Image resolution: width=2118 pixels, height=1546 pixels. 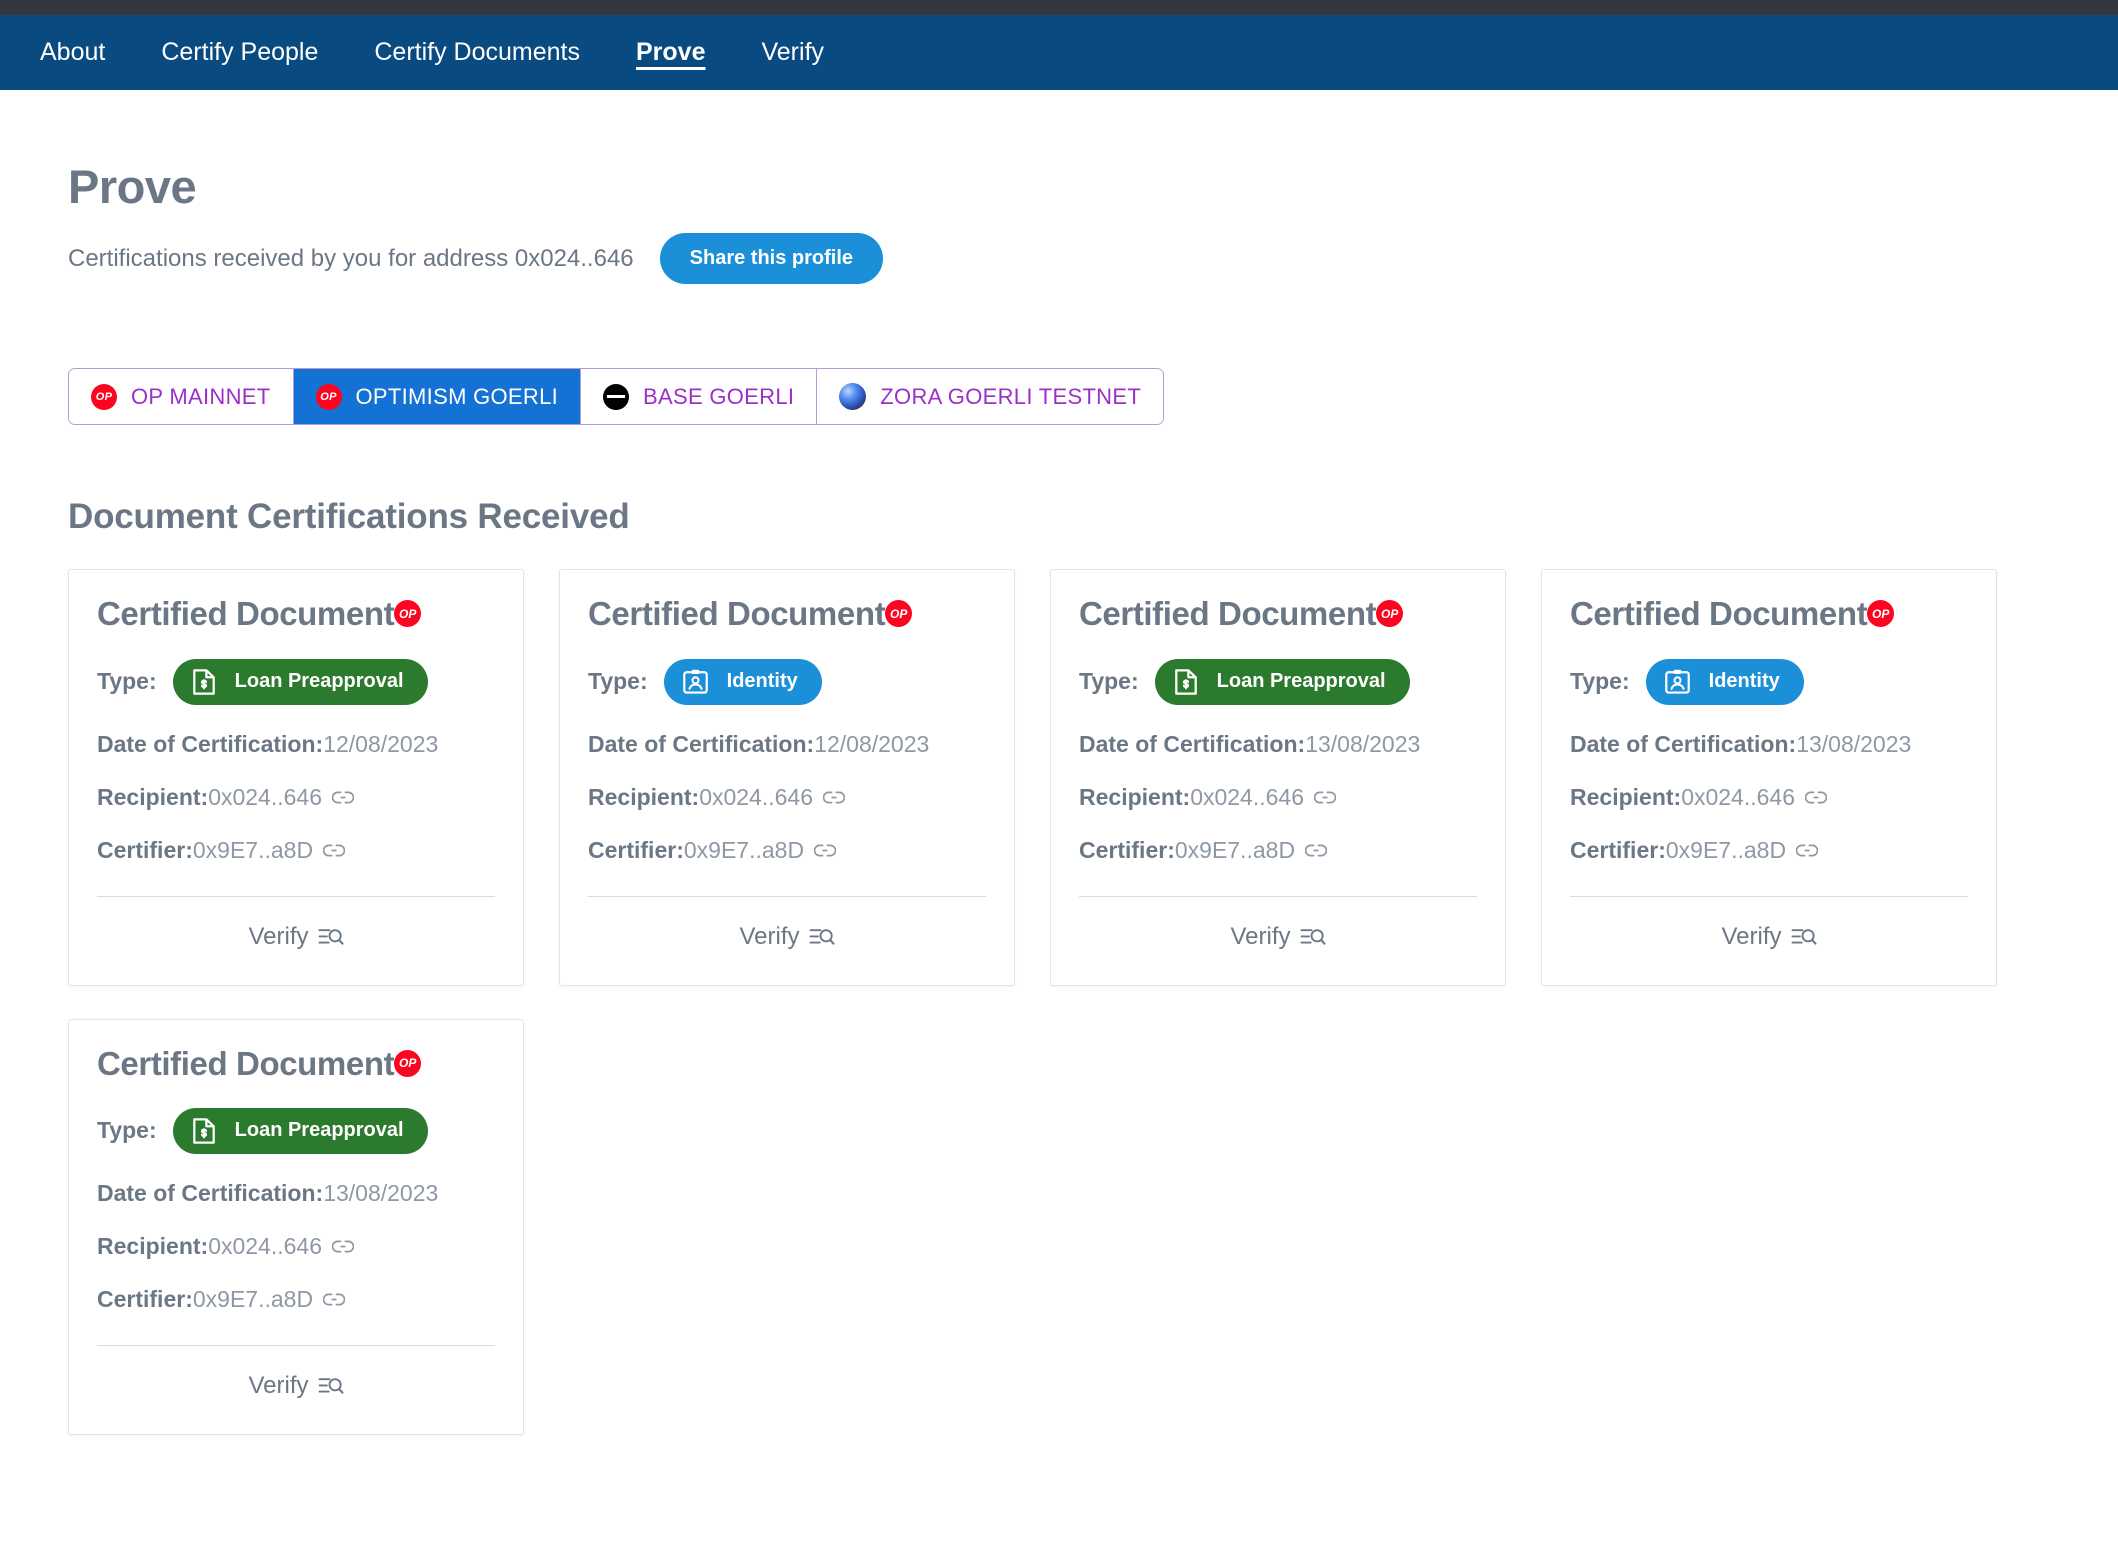 I want to click on type-badge-label: Loan Preapproval, so click(x=319, y=1130).